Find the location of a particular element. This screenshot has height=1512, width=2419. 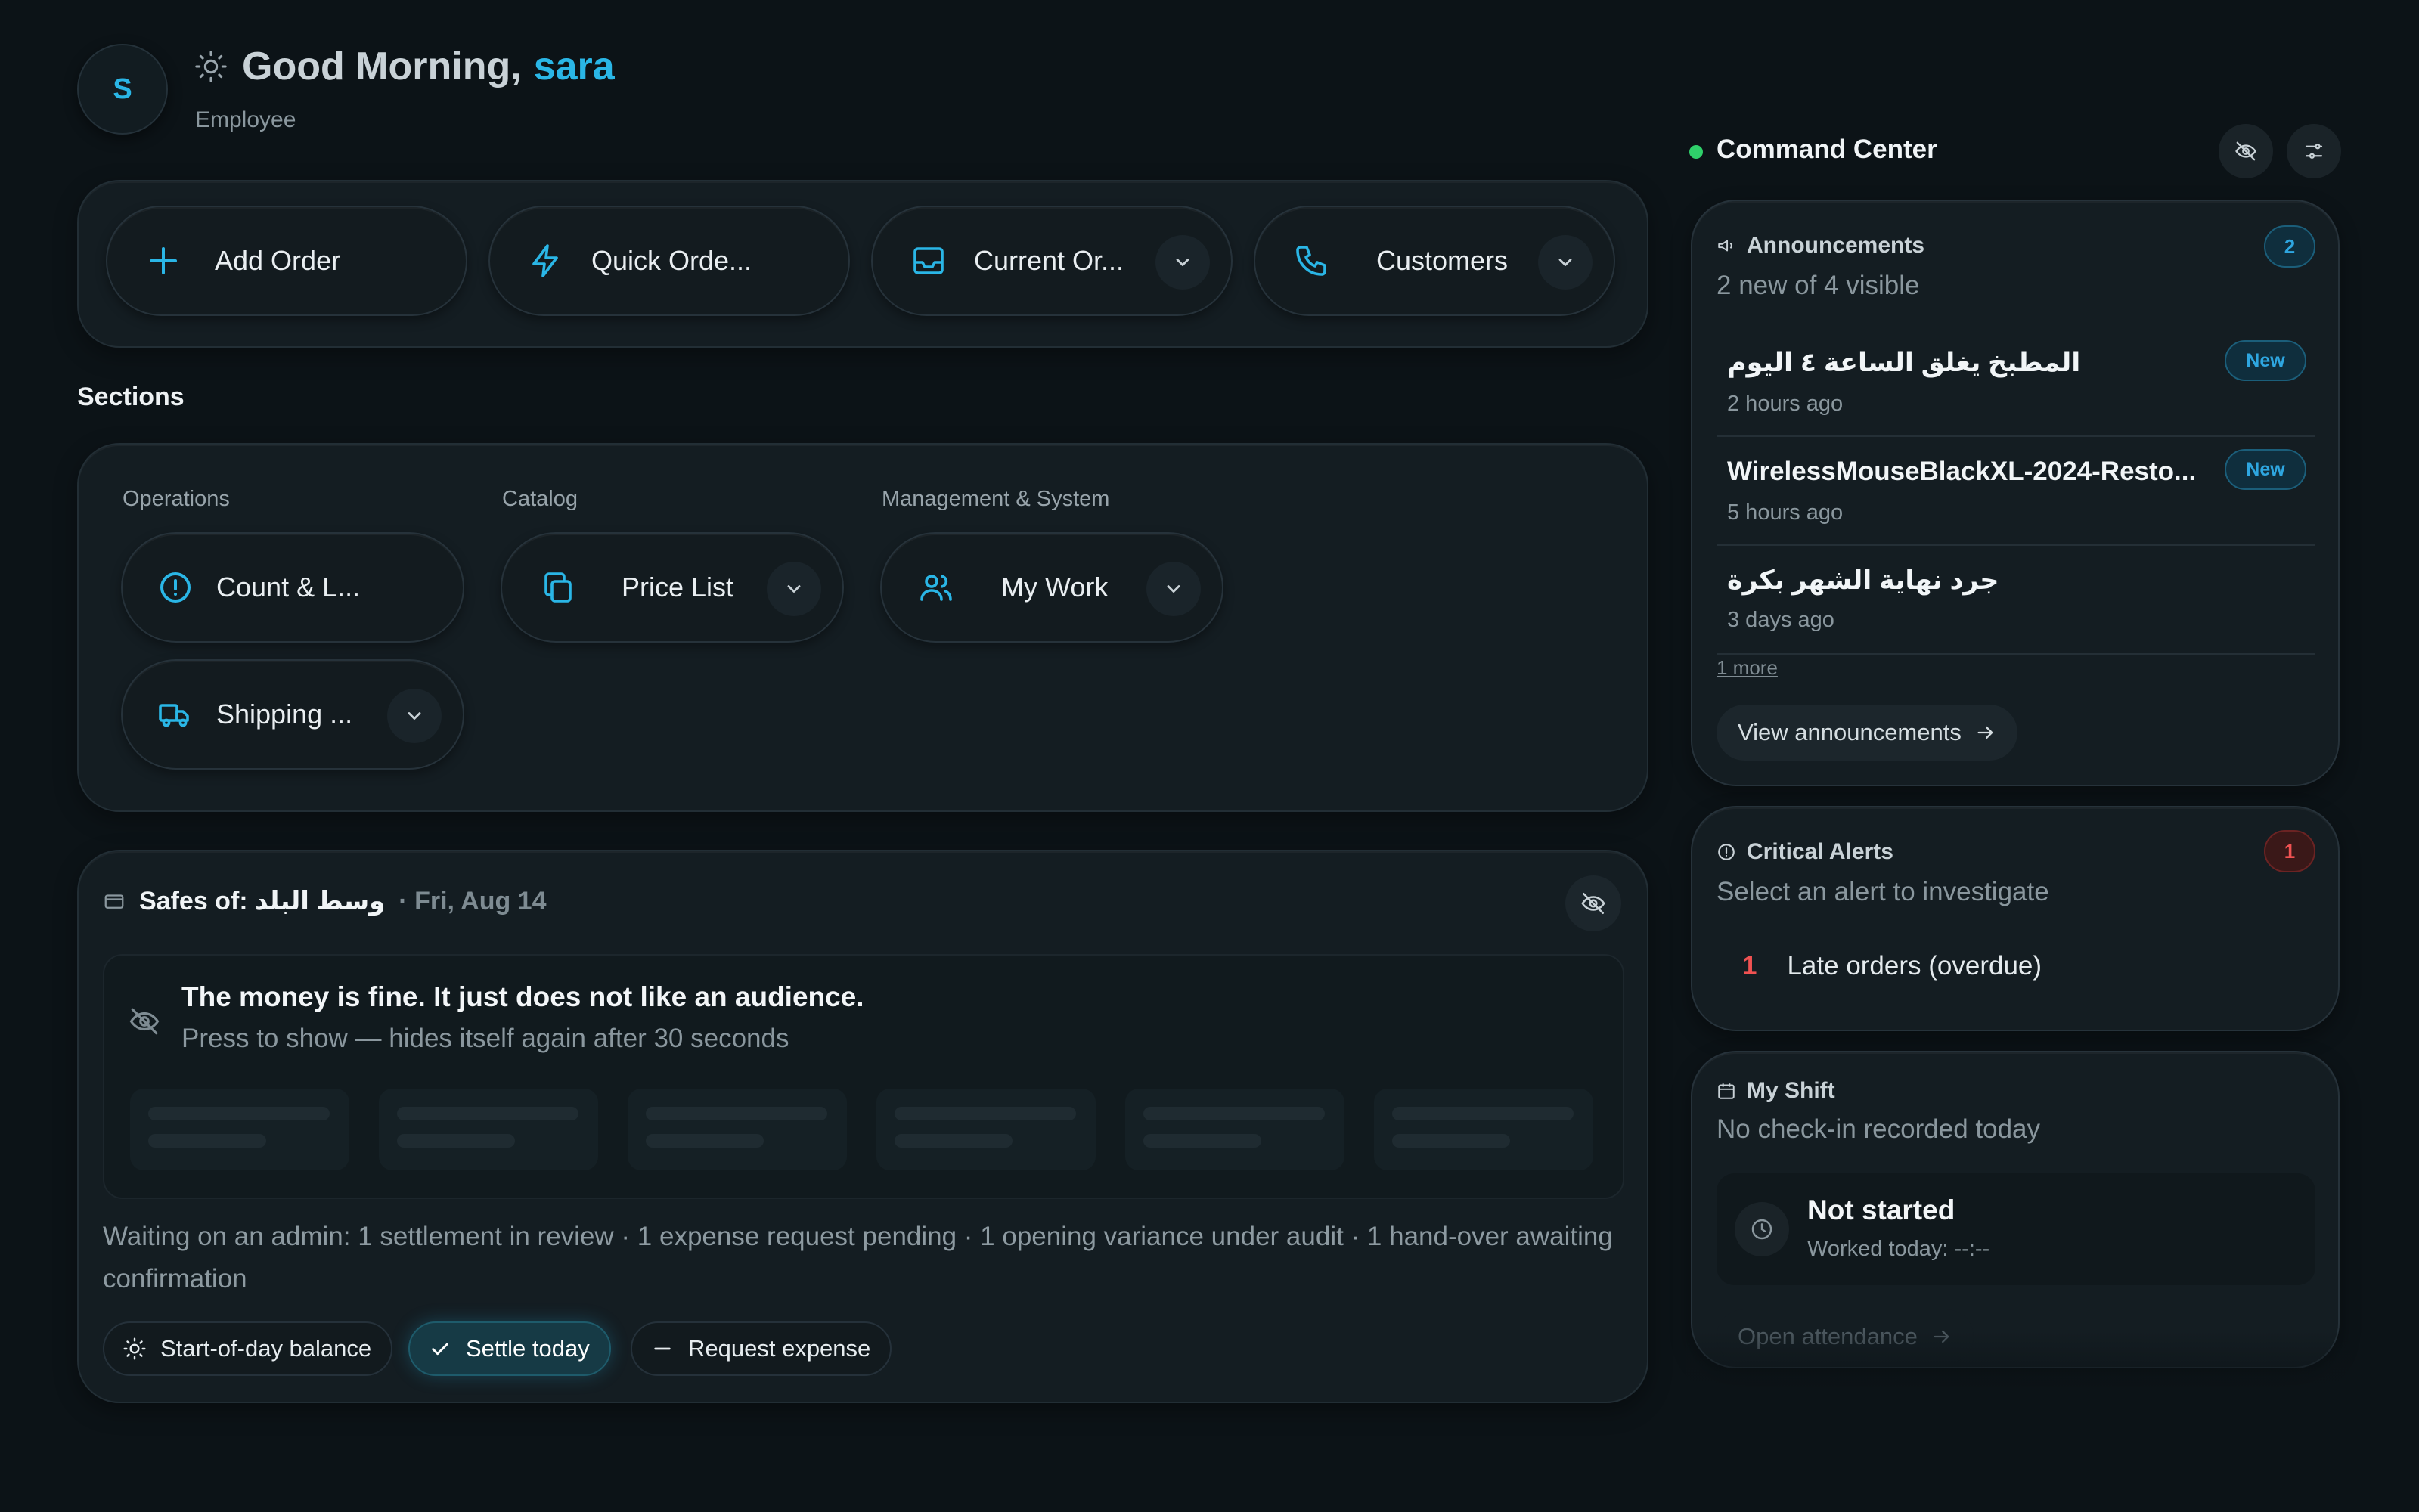

user-name: sara is located at coordinates (574, 66).